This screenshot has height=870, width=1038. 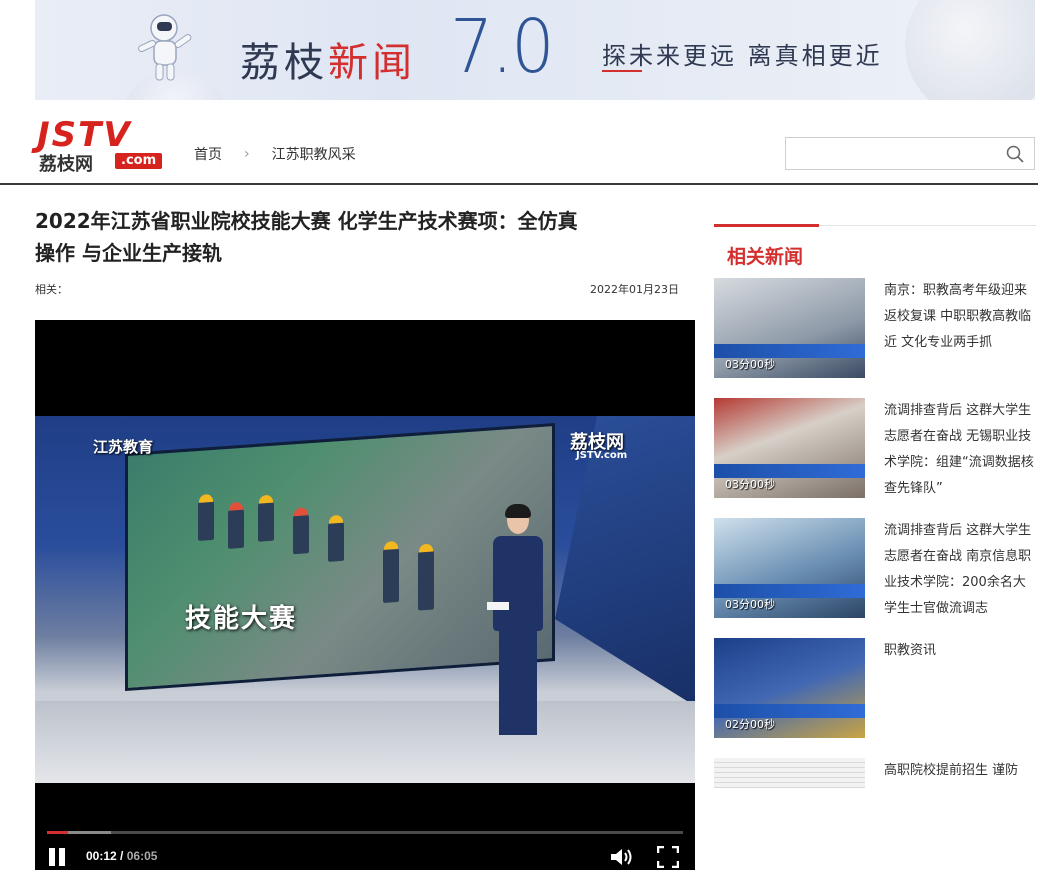 I want to click on studio-floor, so click(x=365, y=742).